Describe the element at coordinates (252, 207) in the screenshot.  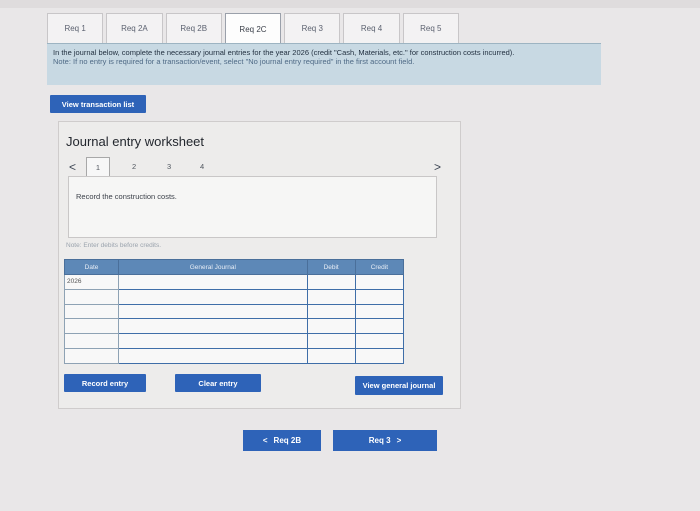
I see `worksheet-instruction-box: Record the construction costs.` at that location.